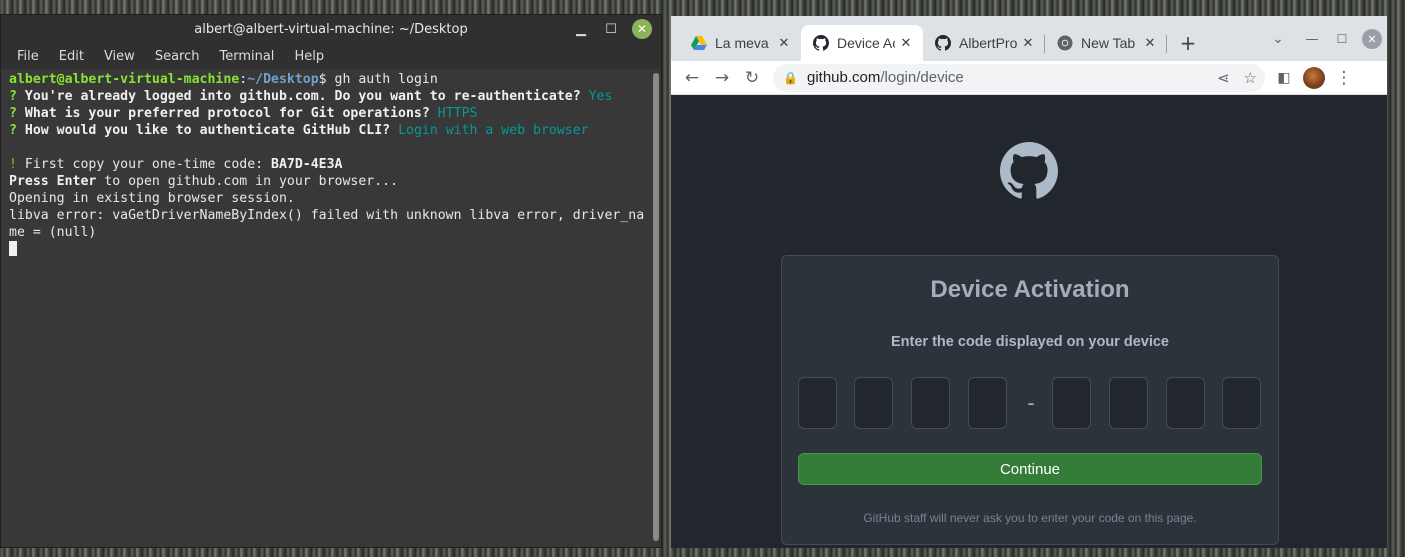 Image resolution: width=1405 pixels, height=557 pixels. Describe the element at coordinates (53, 232) in the screenshot. I see `terminal-line-libva-cont: me = (null)` at that location.